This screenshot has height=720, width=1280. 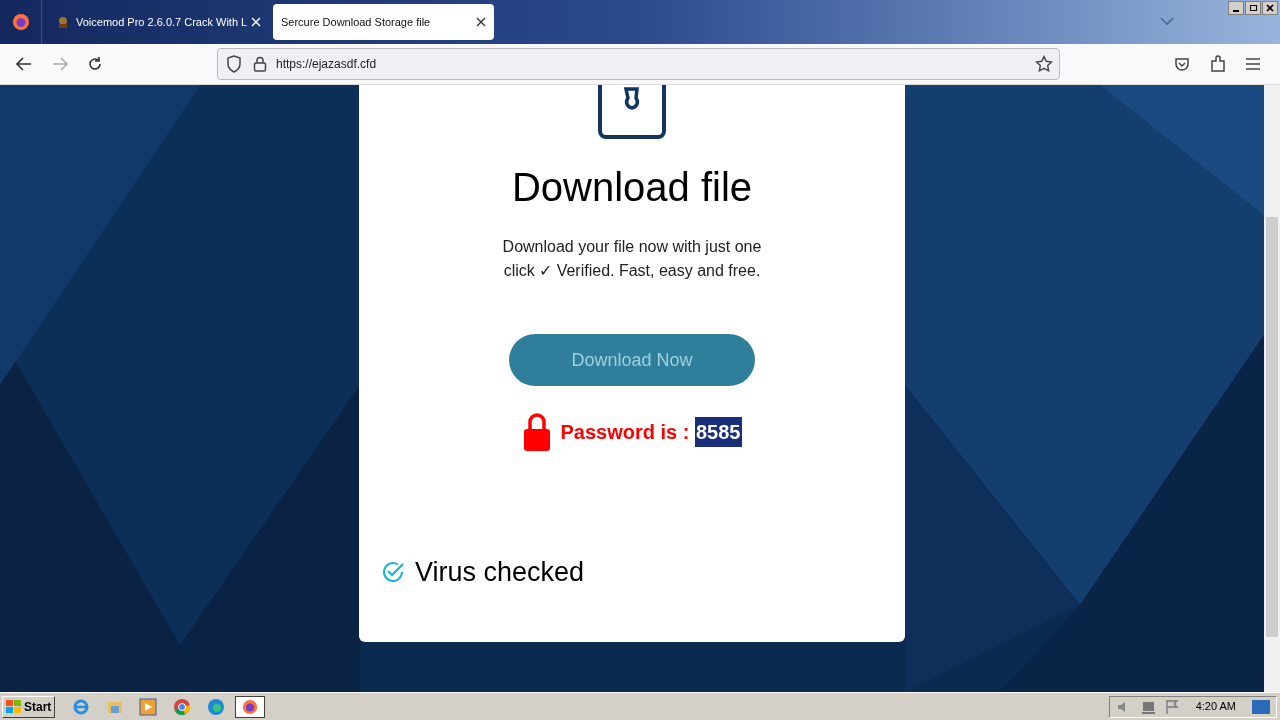 I want to click on restore-button, so click(x=1253, y=8).